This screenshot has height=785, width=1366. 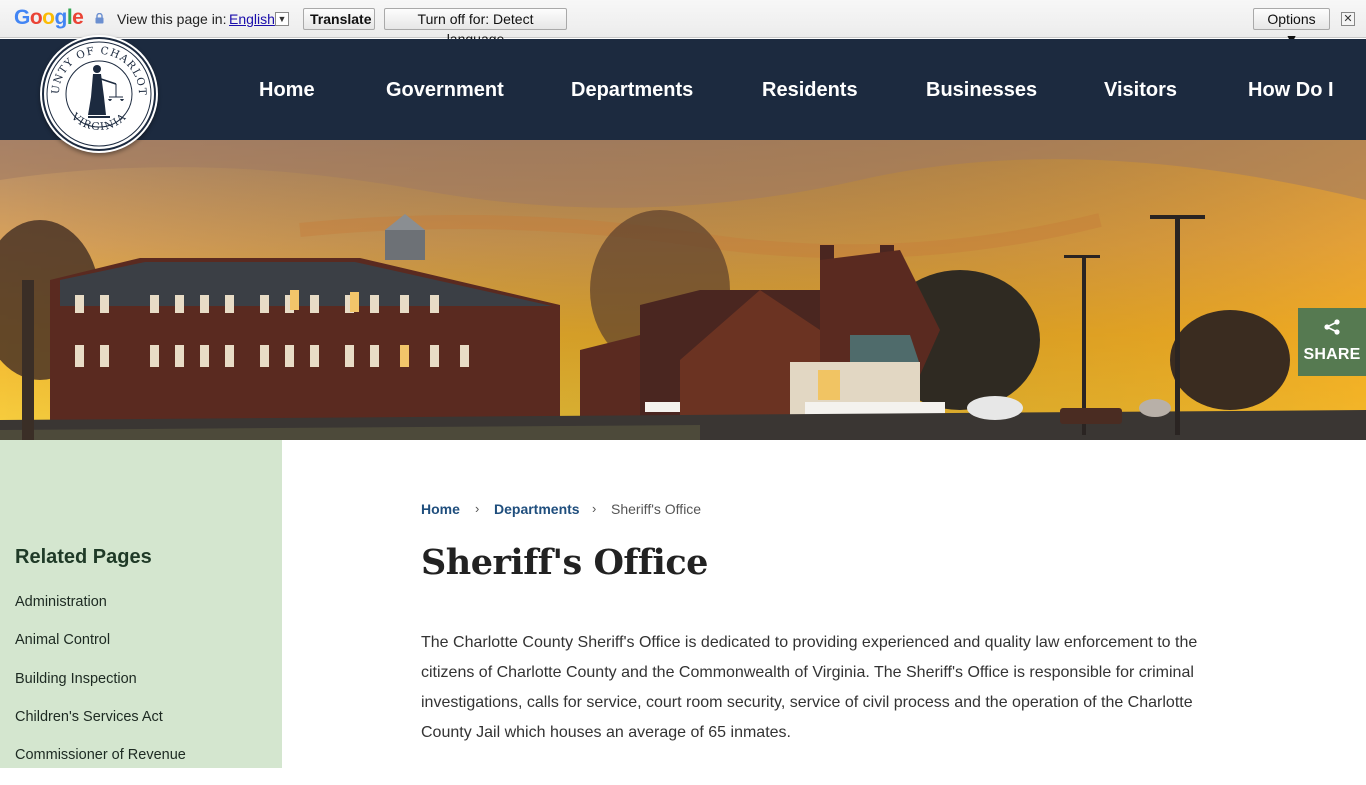 I want to click on nav-residents: Residents, so click(x=810, y=90).